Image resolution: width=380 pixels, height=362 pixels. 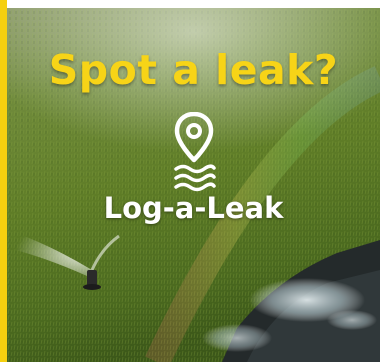 I want to click on logo-text: Log-a-Leak, so click(x=193, y=208).